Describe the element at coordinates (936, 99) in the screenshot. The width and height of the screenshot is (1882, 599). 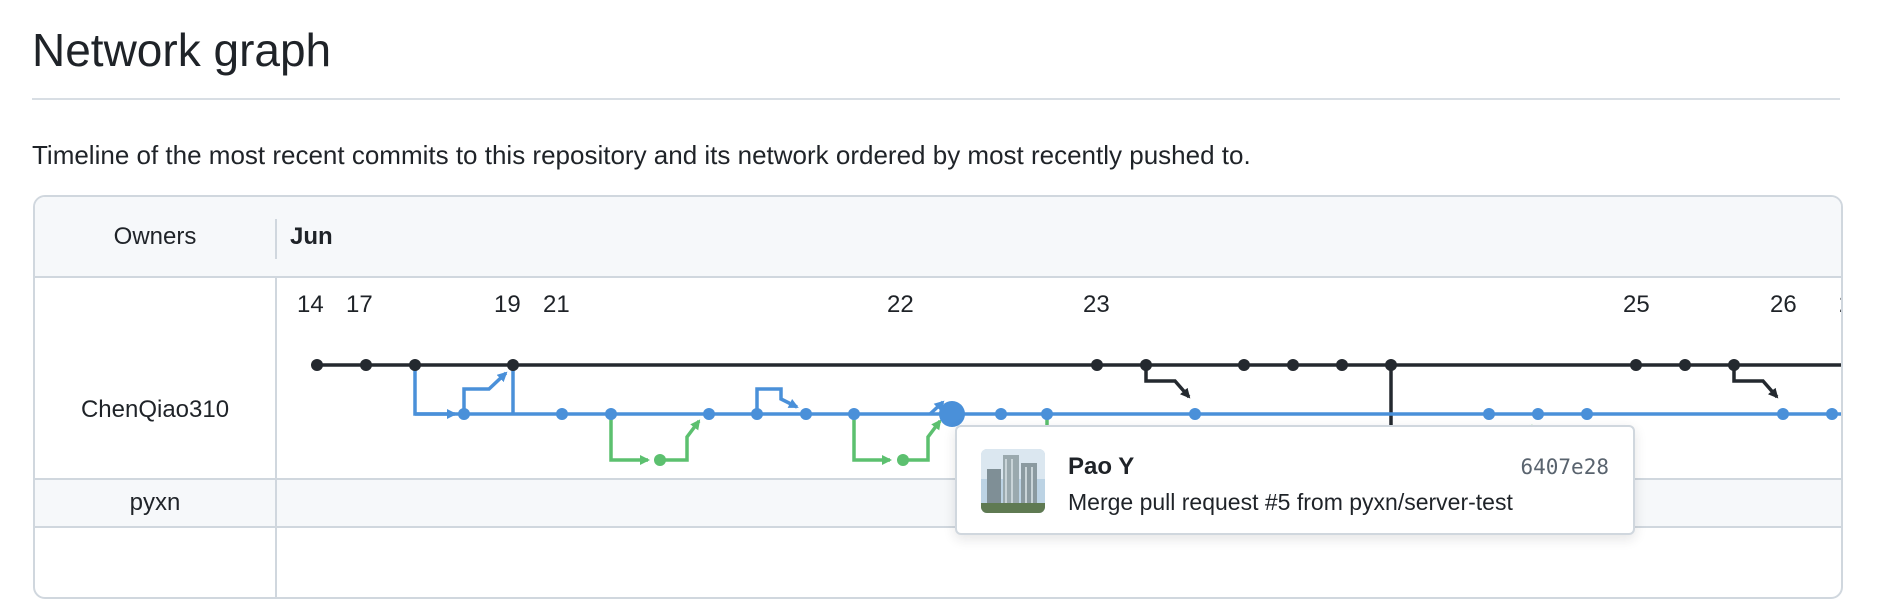
I see `title-divider` at that location.